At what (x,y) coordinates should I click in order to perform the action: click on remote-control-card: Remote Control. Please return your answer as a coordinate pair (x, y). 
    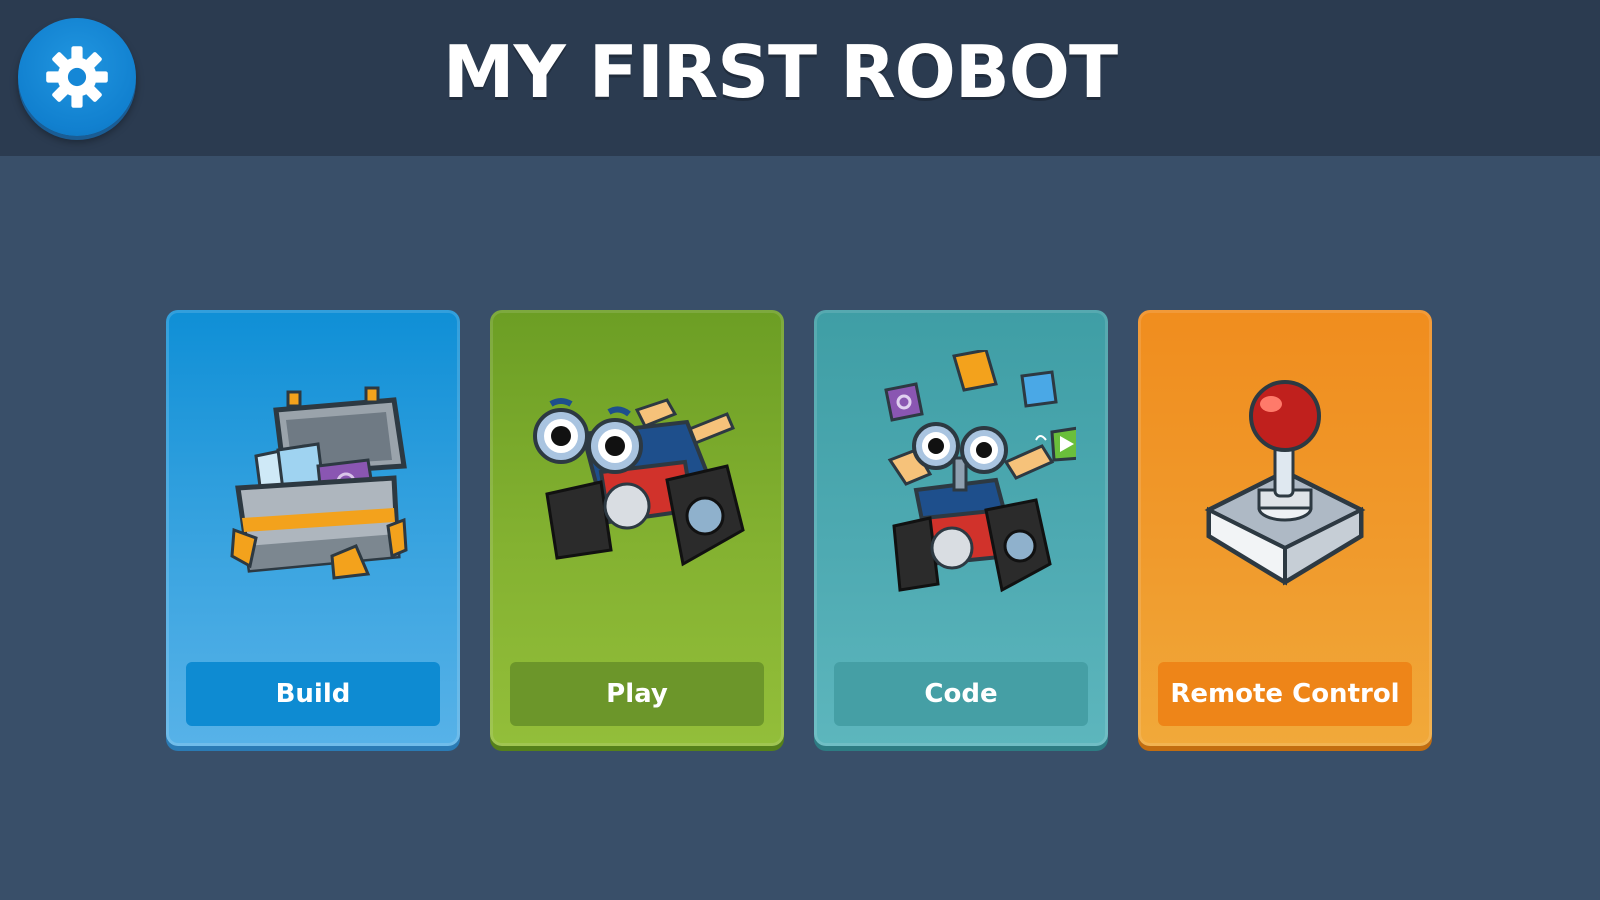
    Looking at the image, I should click on (1285, 528).